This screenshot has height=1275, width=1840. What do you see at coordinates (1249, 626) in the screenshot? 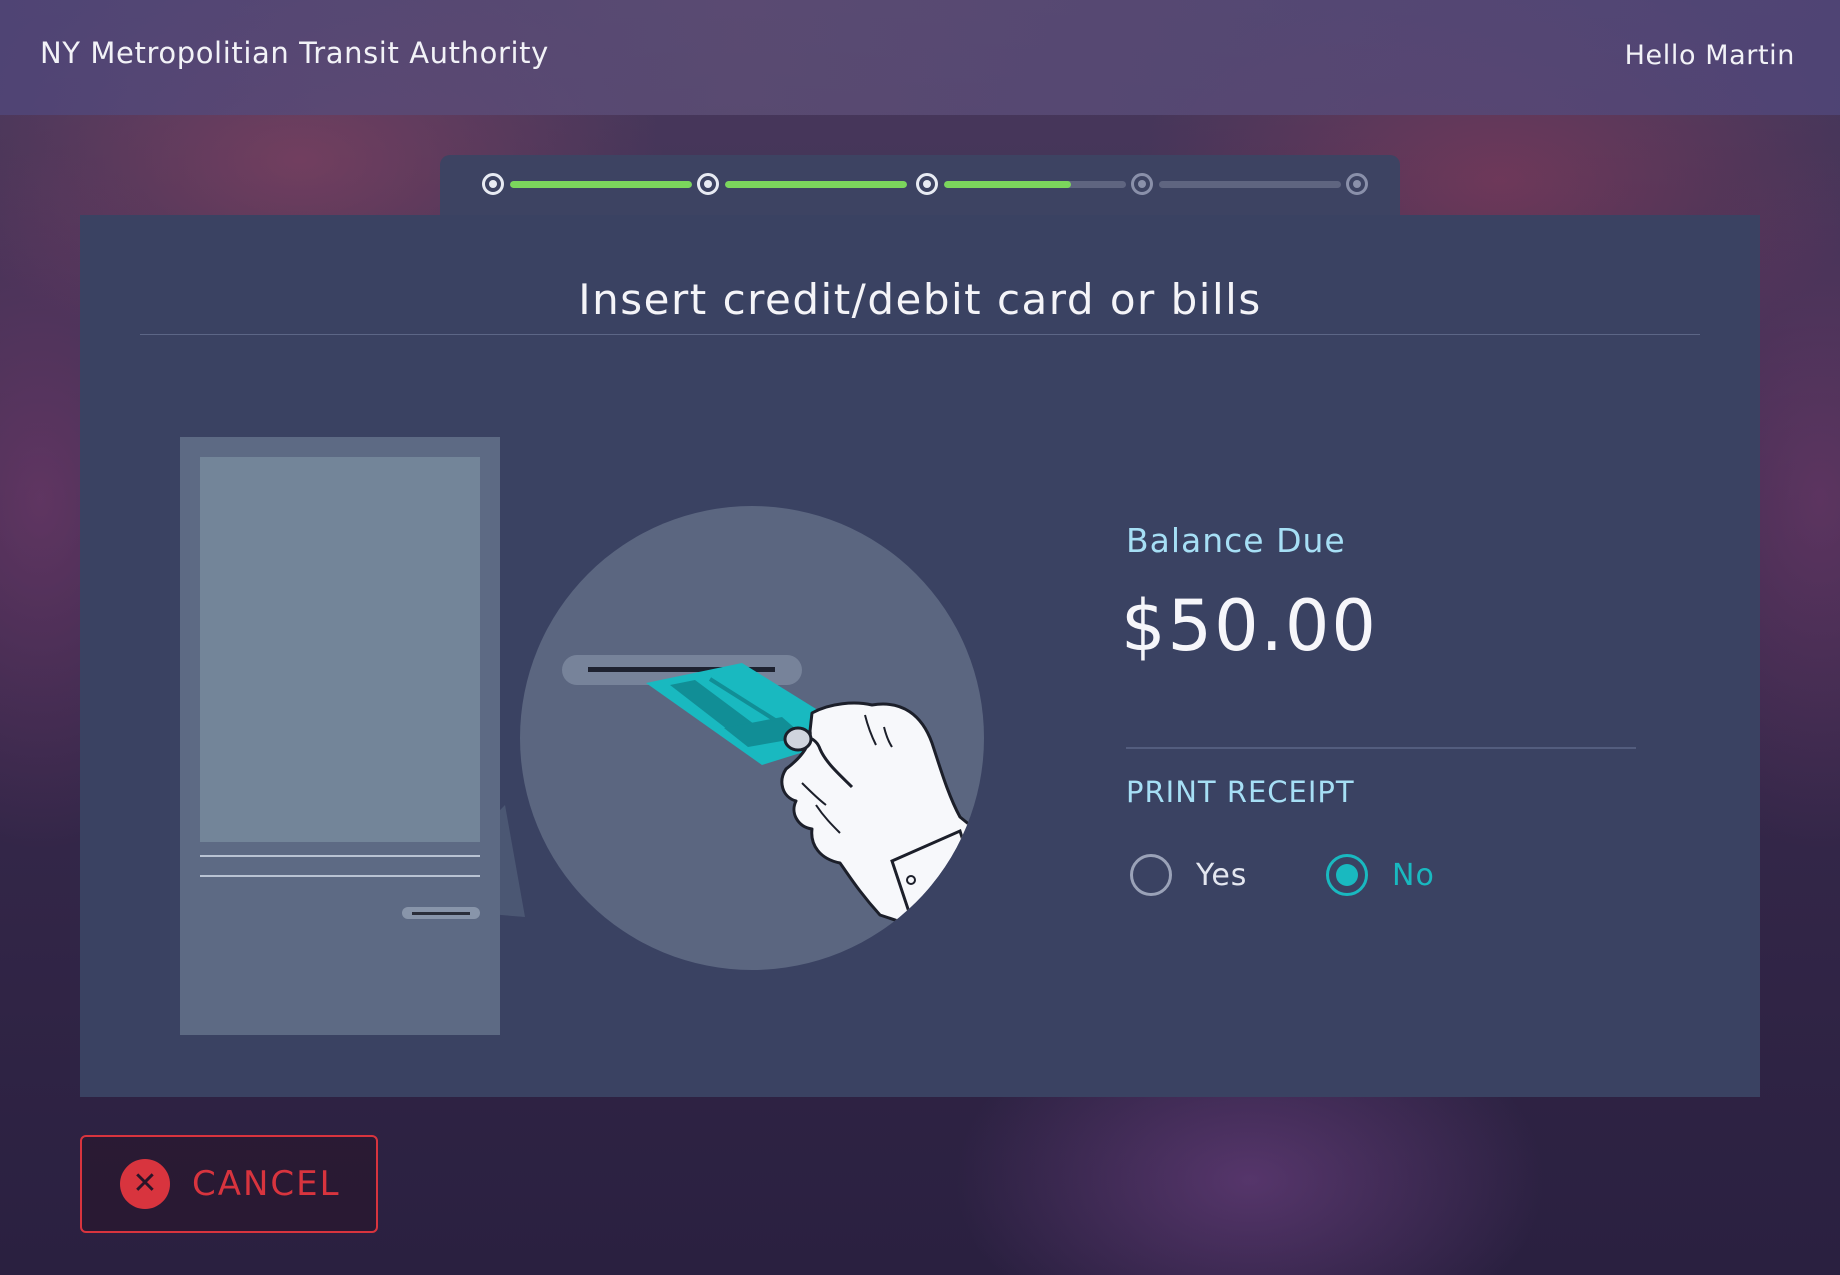
I see `balance-due-amount: $50.00` at bounding box center [1249, 626].